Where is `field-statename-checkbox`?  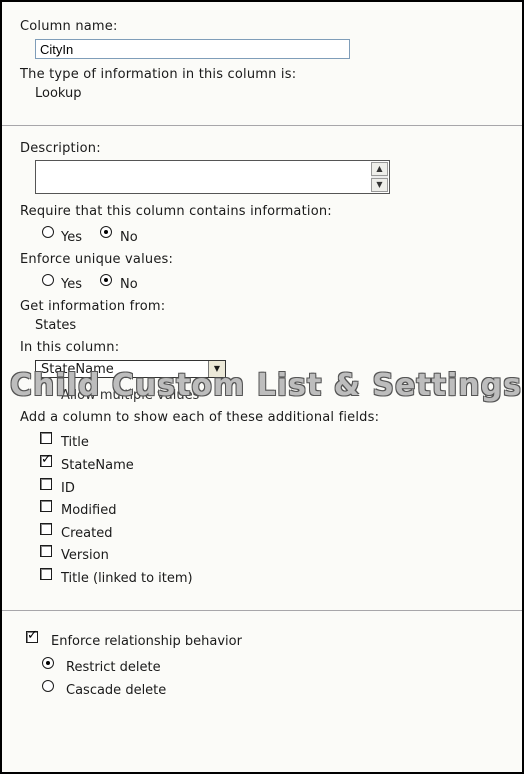
field-statename-checkbox is located at coordinates (46, 459).